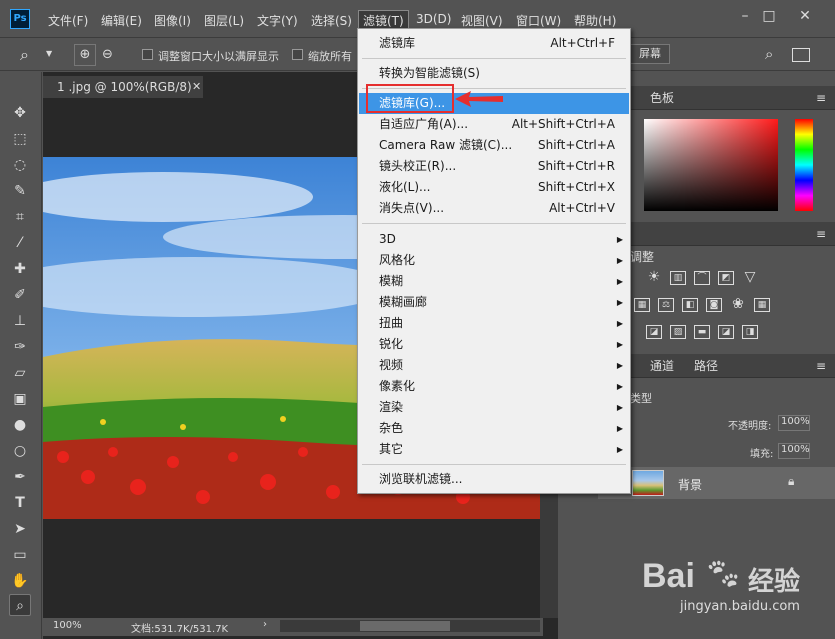 This screenshot has width=835, height=639. Describe the element at coordinates (804, 165) in the screenshot. I see `hue-slider` at that location.